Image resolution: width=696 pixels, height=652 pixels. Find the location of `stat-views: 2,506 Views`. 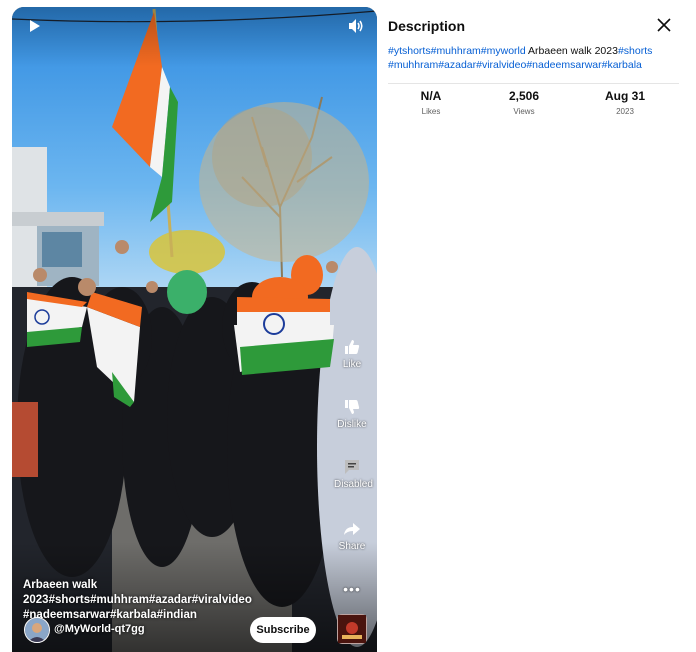

stat-views: 2,506 Views is located at coordinates (524, 102).